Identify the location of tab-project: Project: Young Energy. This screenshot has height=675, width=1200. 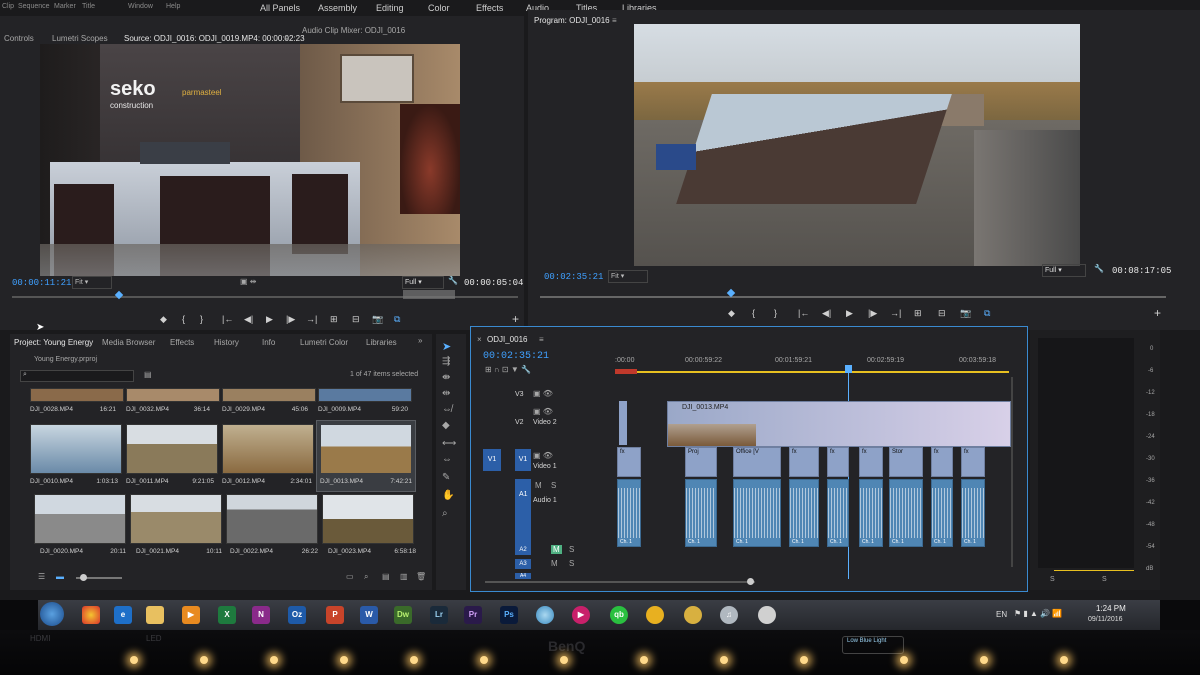
(53, 342).